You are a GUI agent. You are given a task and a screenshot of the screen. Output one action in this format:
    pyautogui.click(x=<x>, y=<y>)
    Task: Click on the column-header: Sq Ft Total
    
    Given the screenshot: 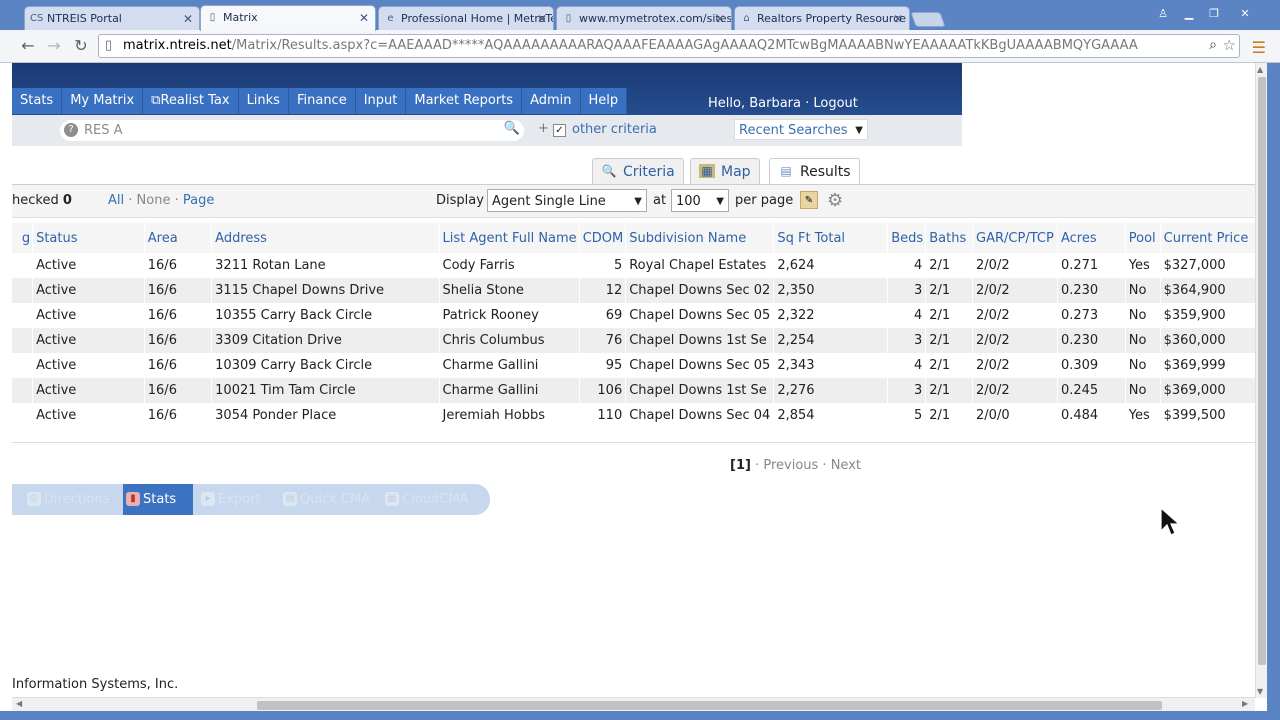 What is the action you would take?
    pyautogui.click(x=830, y=238)
    